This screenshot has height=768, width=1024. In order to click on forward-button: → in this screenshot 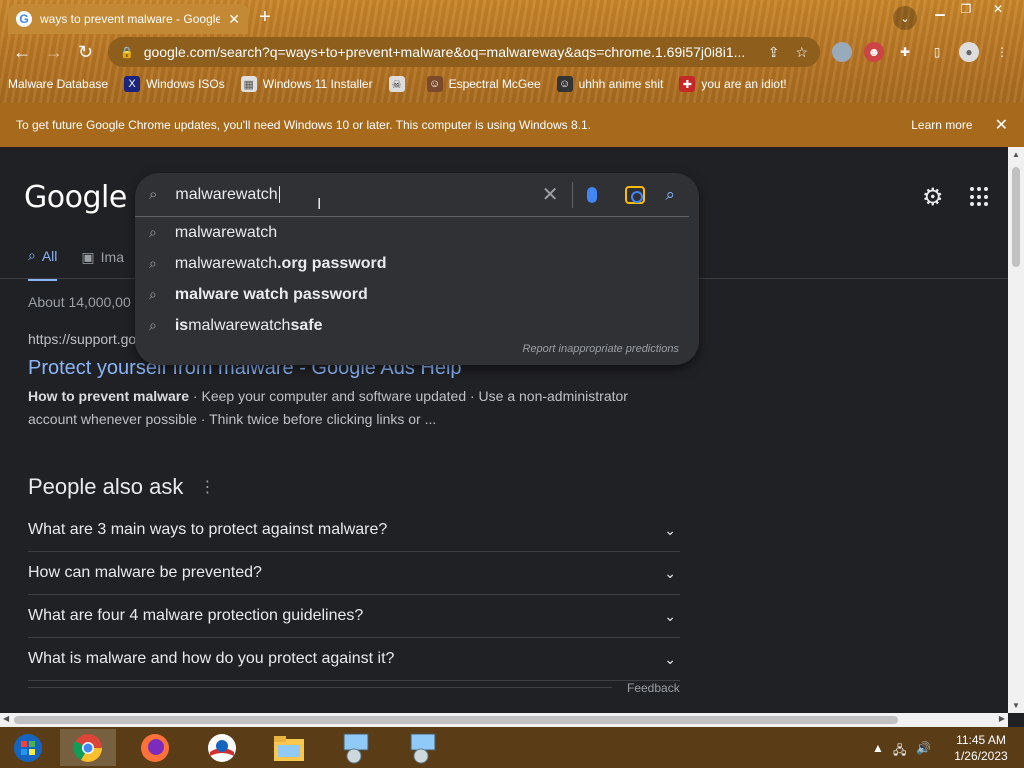, I will do `click(54, 52)`.